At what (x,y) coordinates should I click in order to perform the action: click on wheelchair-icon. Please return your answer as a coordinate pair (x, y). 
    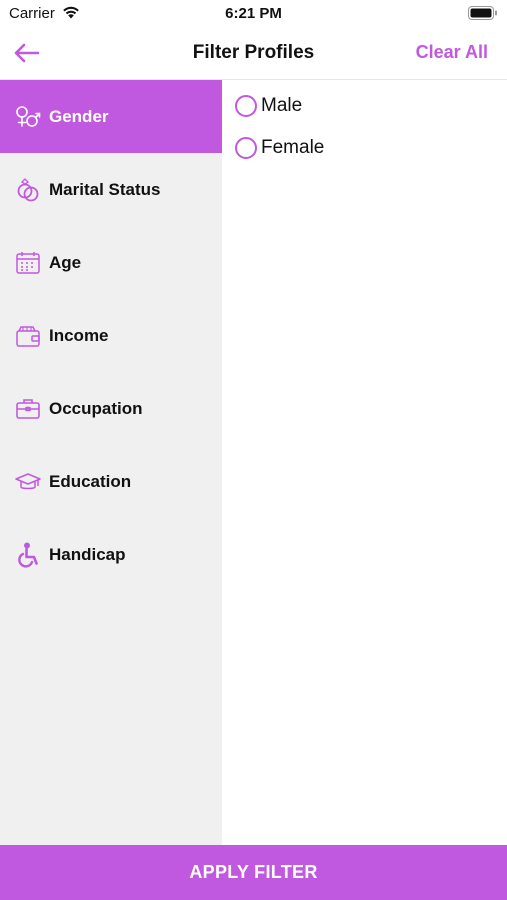
    Looking at the image, I should click on (28, 555).